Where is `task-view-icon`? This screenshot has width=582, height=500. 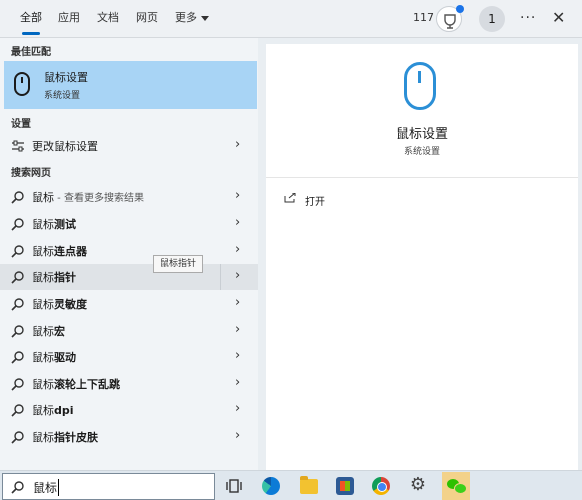 task-view-icon is located at coordinates (234, 486).